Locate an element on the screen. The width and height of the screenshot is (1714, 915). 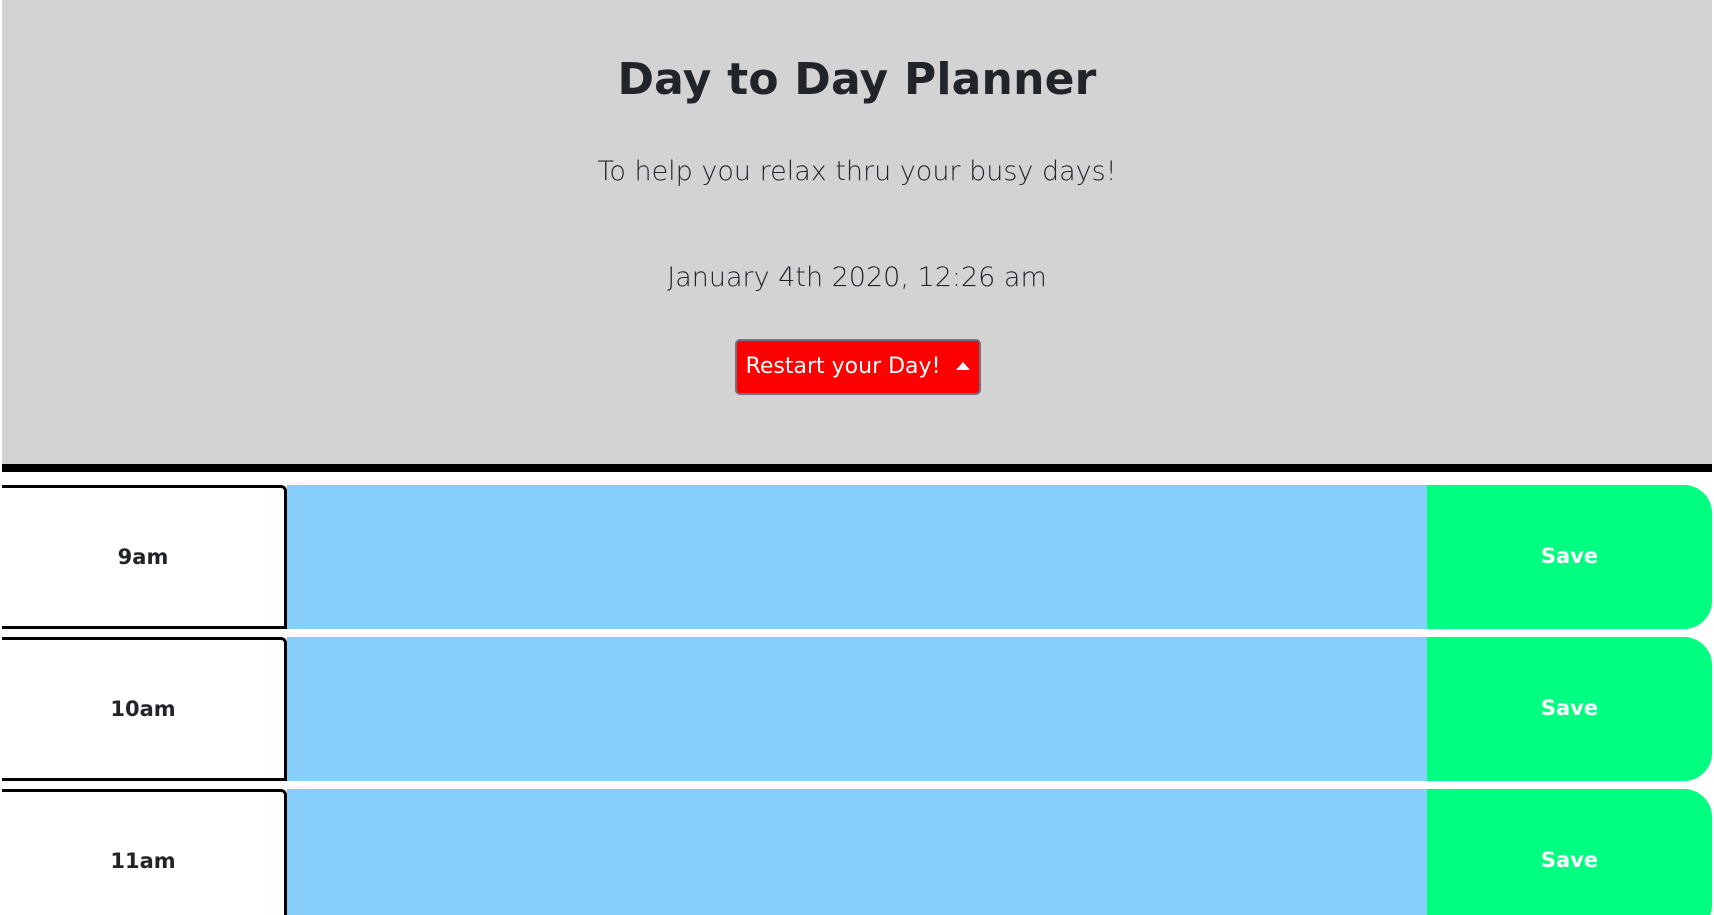
time-block-row: 11am Save is located at coordinates (857, 852).